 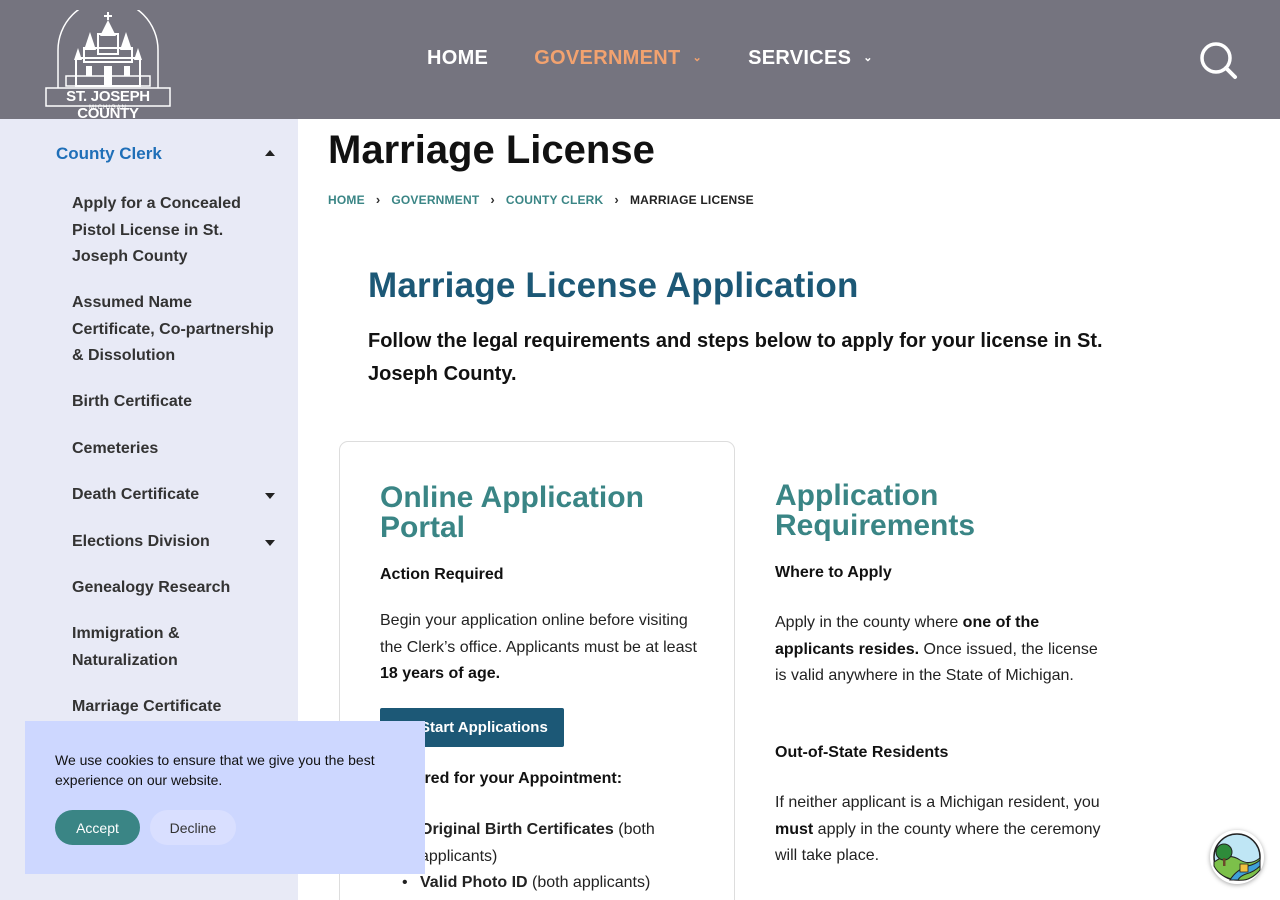 What do you see at coordinates (512, 512) in the screenshot?
I see `portal-title: Online Application Portal` at bounding box center [512, 512].